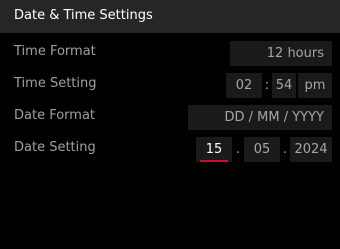  I want to click on time-format-label: Time Format, so click(55, 51).